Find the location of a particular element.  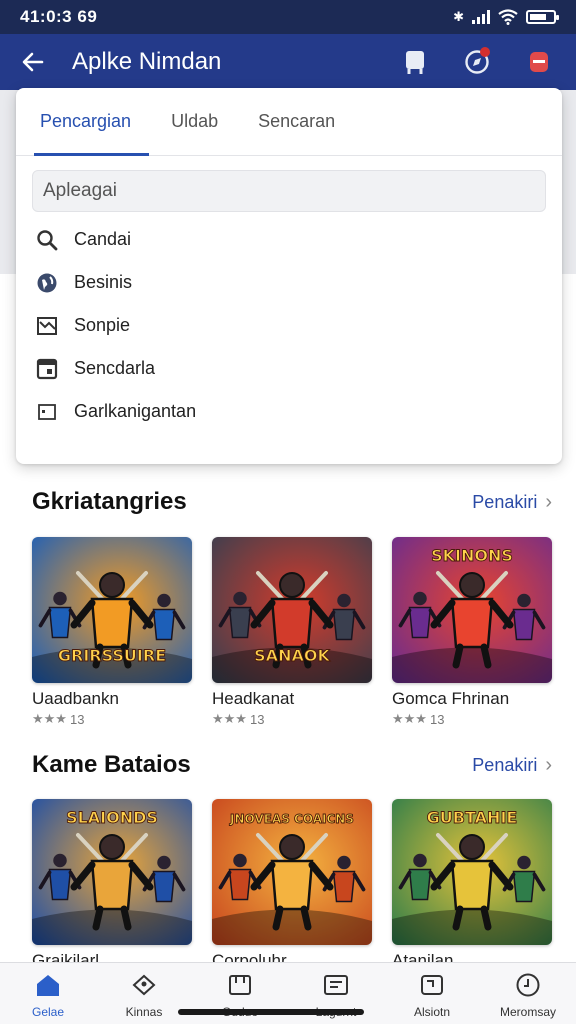

note-icon is located at coordinates (336, 985).